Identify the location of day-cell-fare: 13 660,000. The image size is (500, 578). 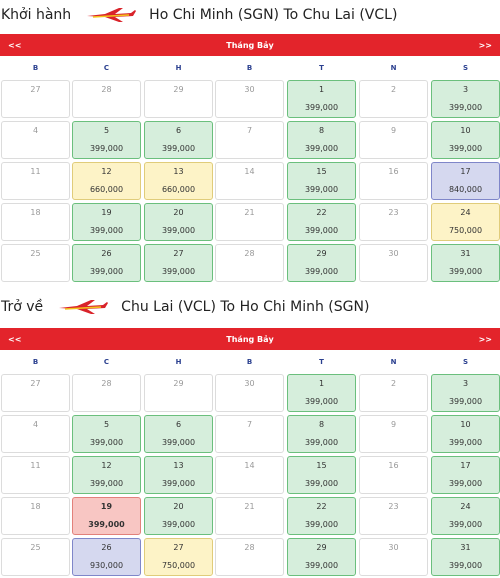
(178, 181).